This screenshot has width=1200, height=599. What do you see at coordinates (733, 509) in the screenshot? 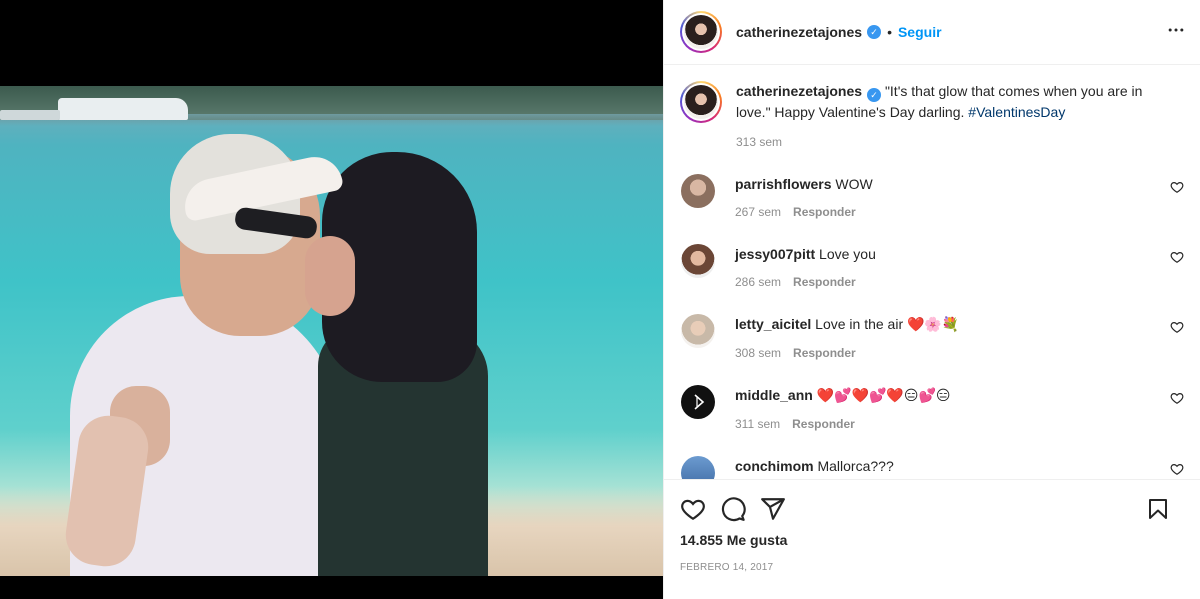
I see `comment-icon` at bounding box center [733, 509].